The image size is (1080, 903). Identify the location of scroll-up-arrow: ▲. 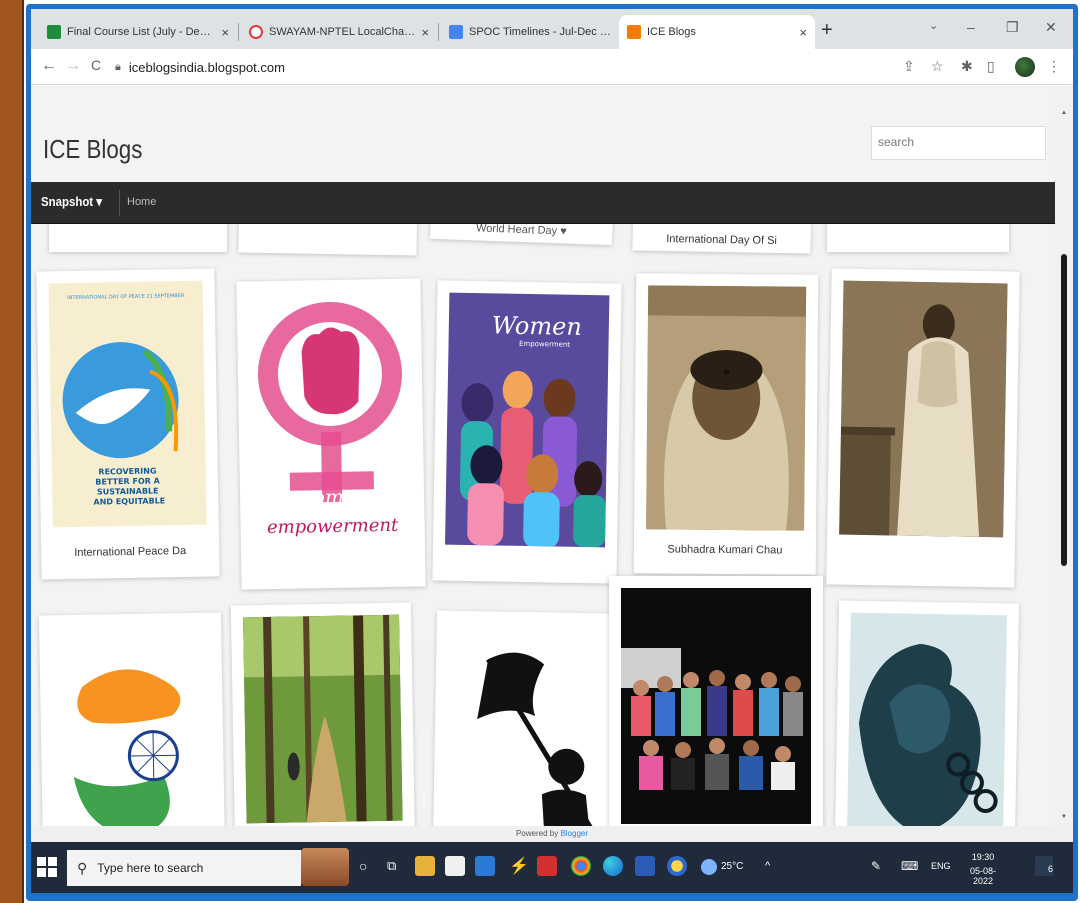
(1064, 113).